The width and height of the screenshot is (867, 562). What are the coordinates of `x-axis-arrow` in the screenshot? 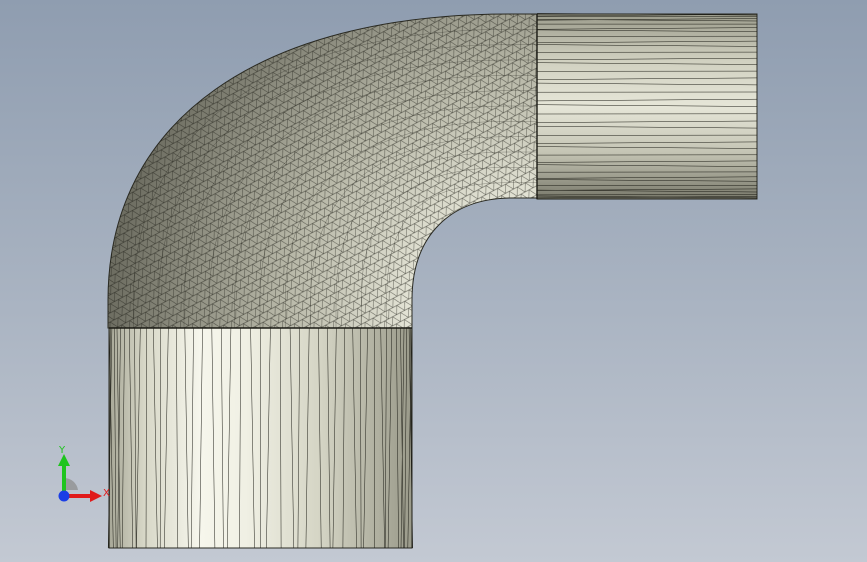 It's located at (83, 496).